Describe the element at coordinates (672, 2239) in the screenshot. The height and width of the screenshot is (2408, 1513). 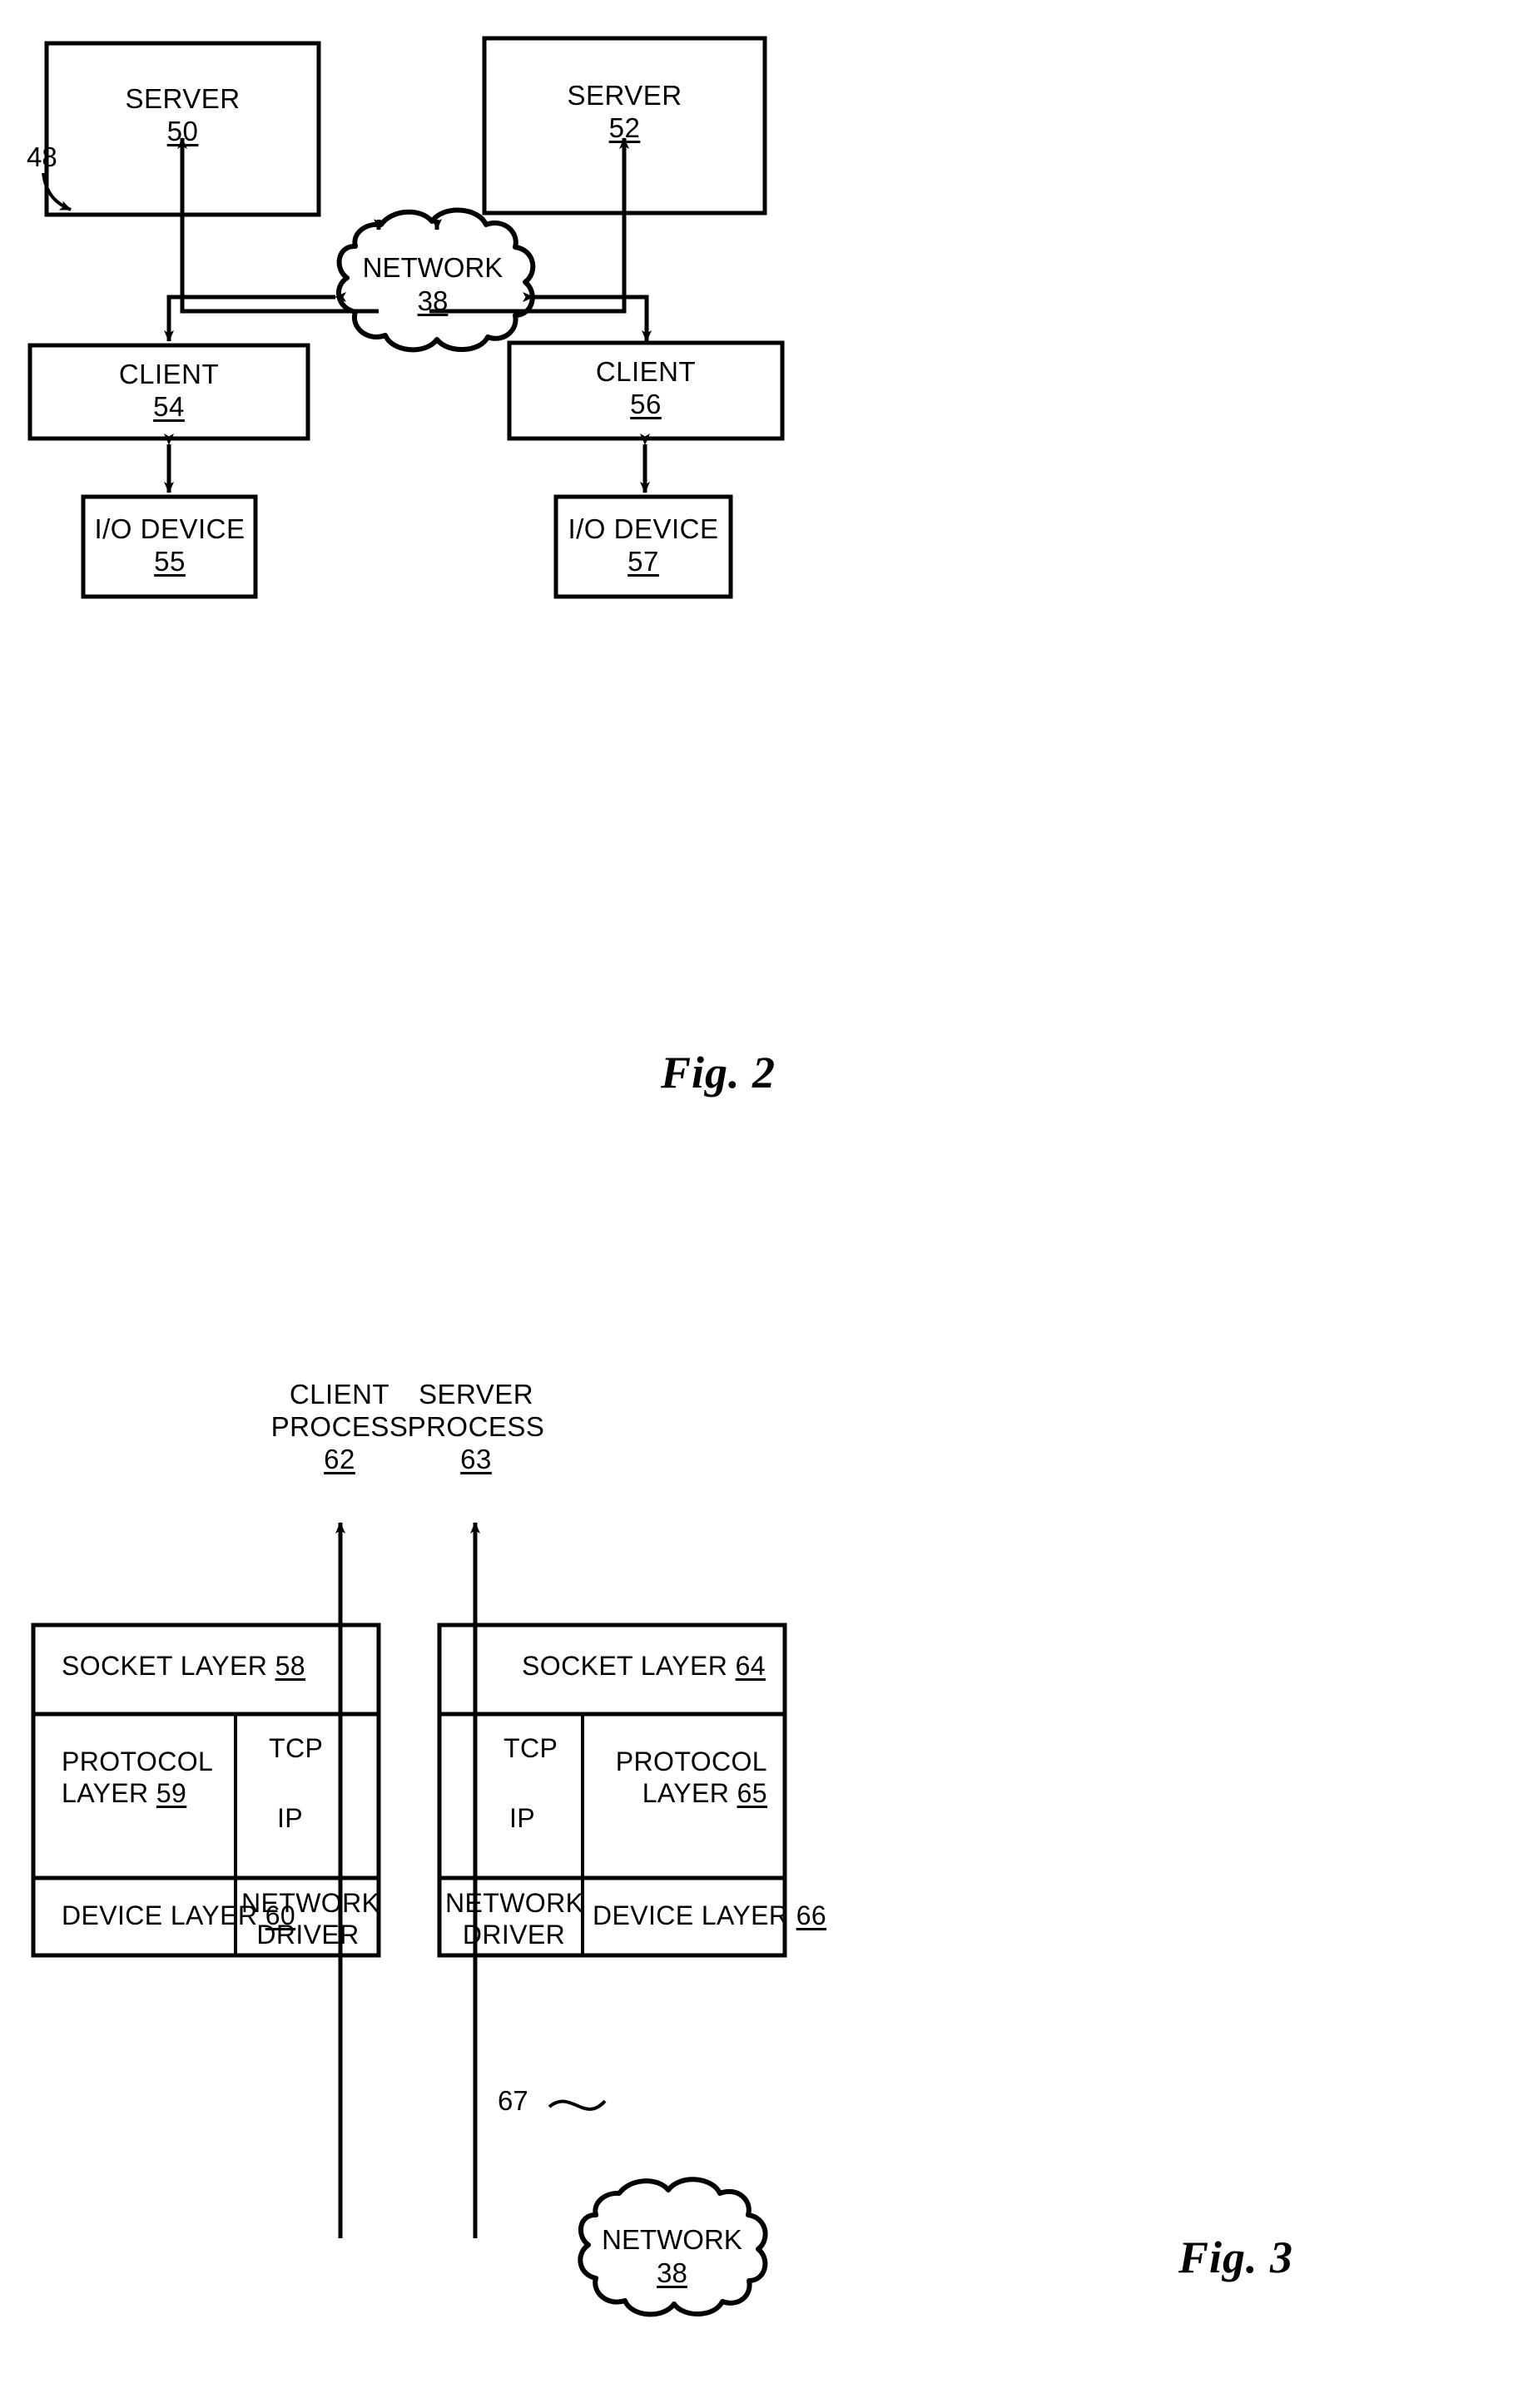
I see `network-38-title-fig3: NETWORK` at that location.